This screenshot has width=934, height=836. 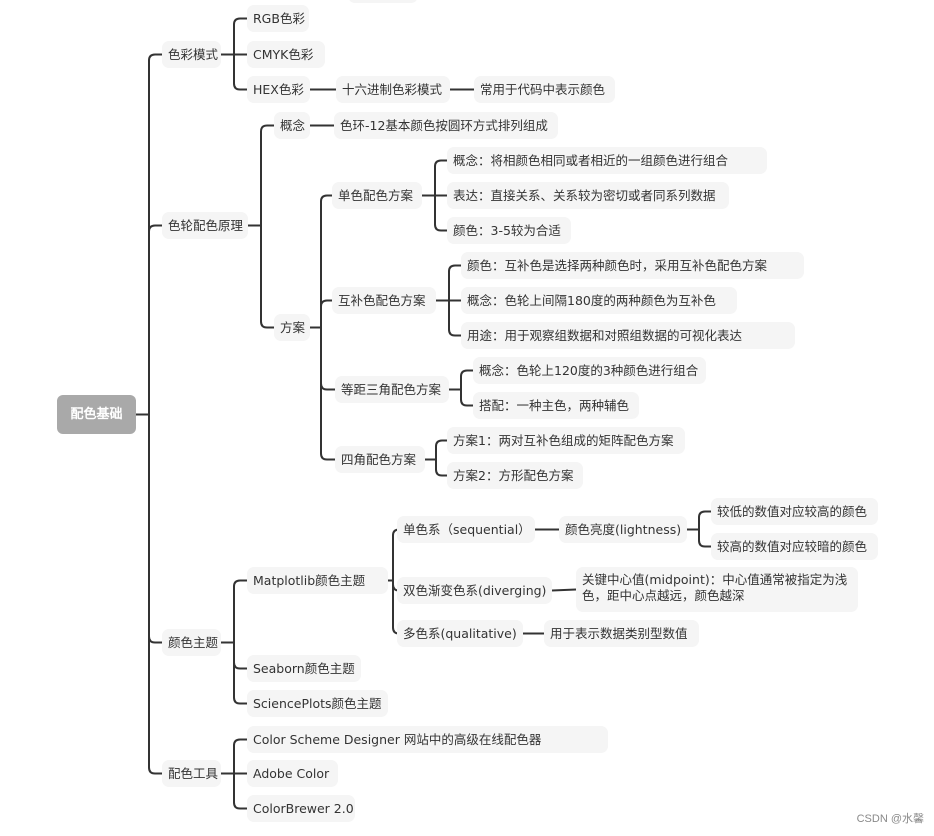 I want to click on connector-n2, so click(x=155, y=319).